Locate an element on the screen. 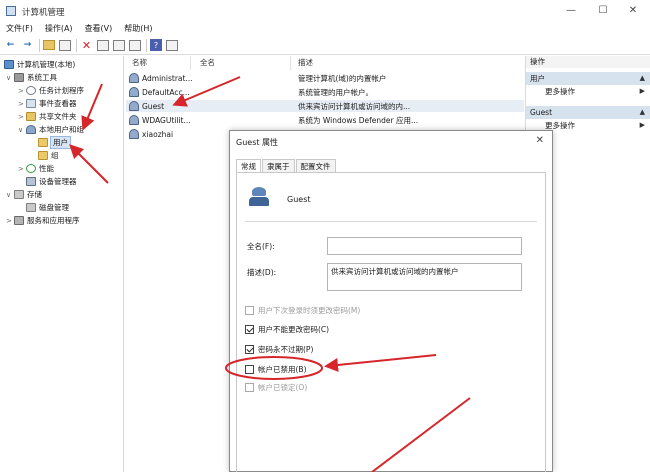 The image size is (650, 472). performance-icon is located at coordinates (31, 168).